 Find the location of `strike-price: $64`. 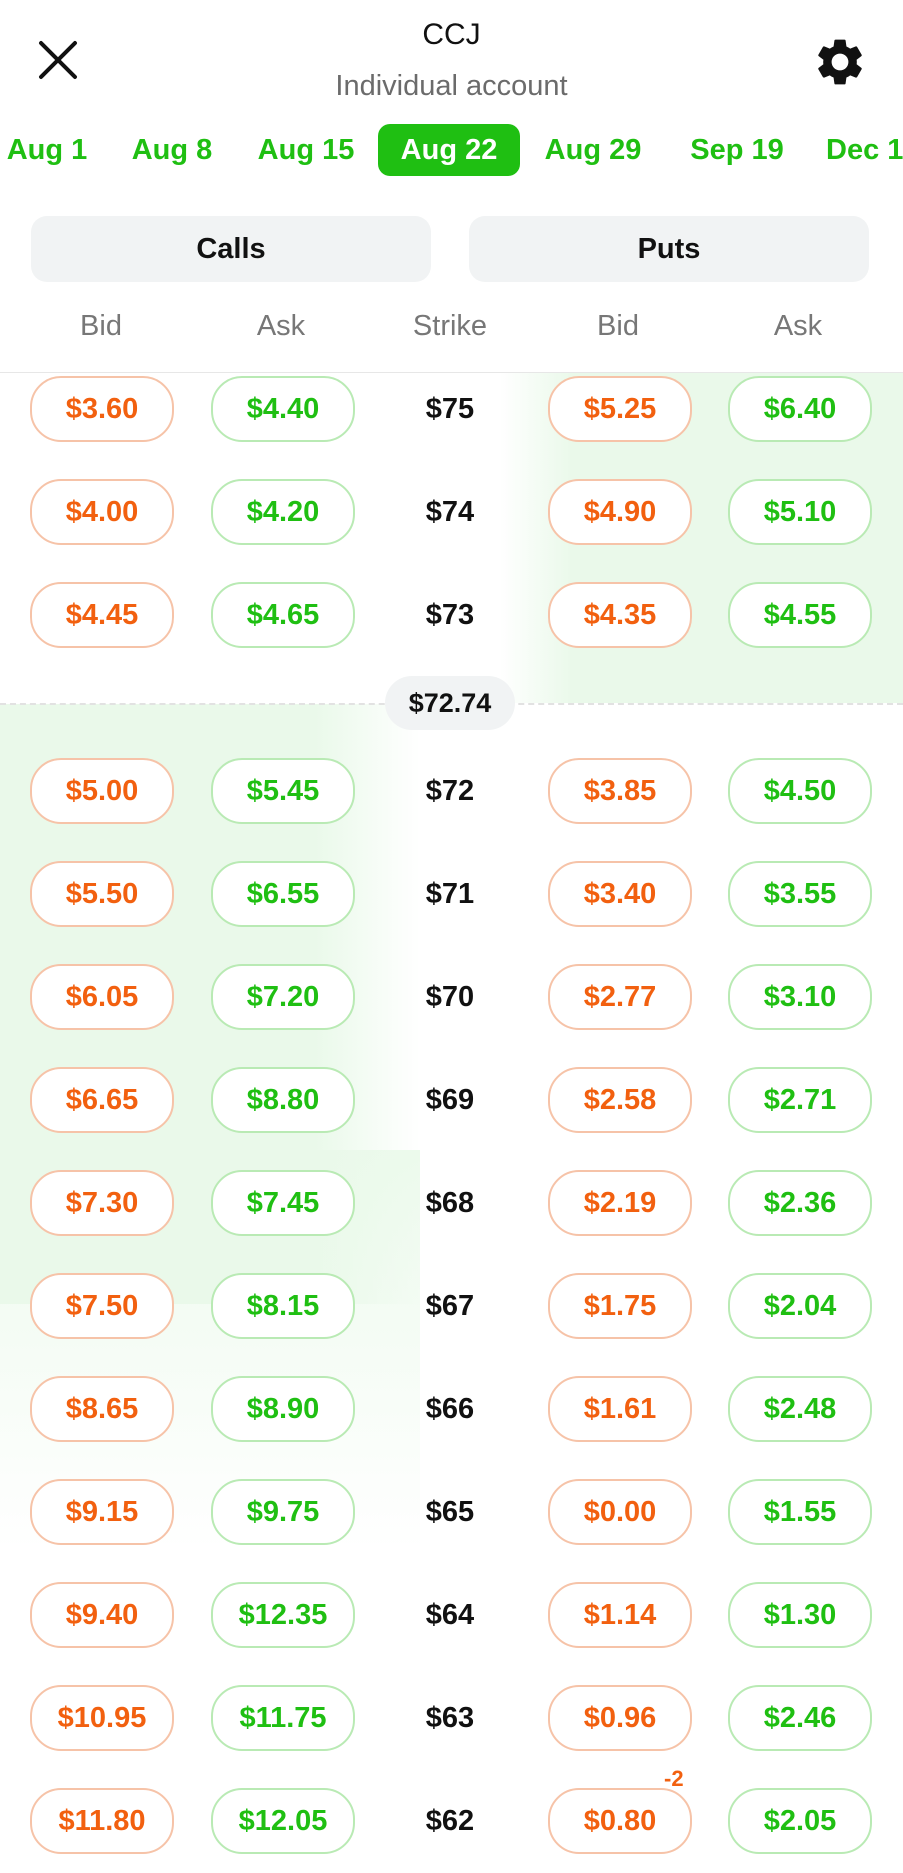

strike-price: $64 is located at coordinates (450, 1615).